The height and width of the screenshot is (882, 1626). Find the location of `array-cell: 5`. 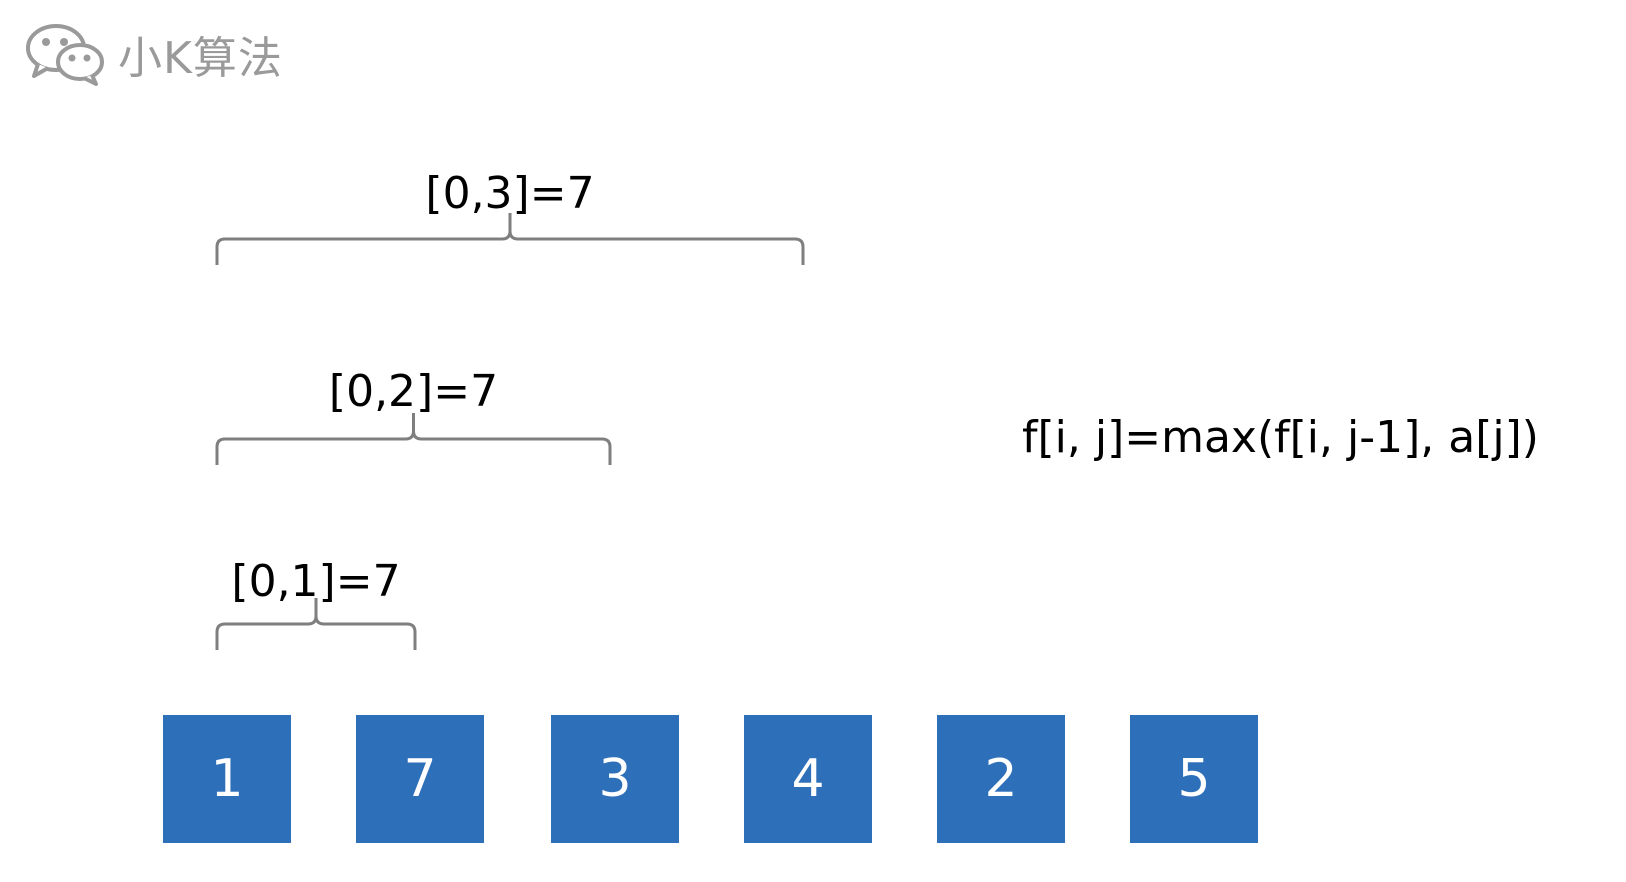

array-cell: 5 is located at coordinates (1194, 779).